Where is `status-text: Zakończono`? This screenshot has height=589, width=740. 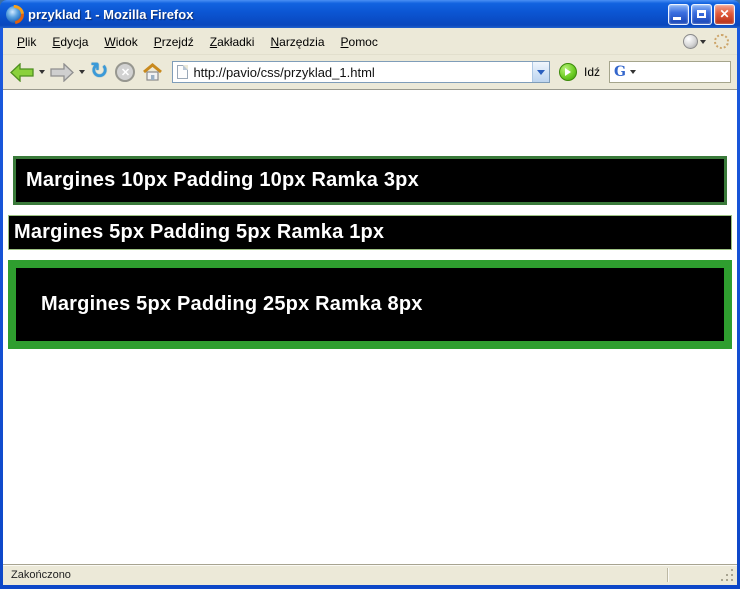
status-text: Zakończono is located at coordinates (41, 575).